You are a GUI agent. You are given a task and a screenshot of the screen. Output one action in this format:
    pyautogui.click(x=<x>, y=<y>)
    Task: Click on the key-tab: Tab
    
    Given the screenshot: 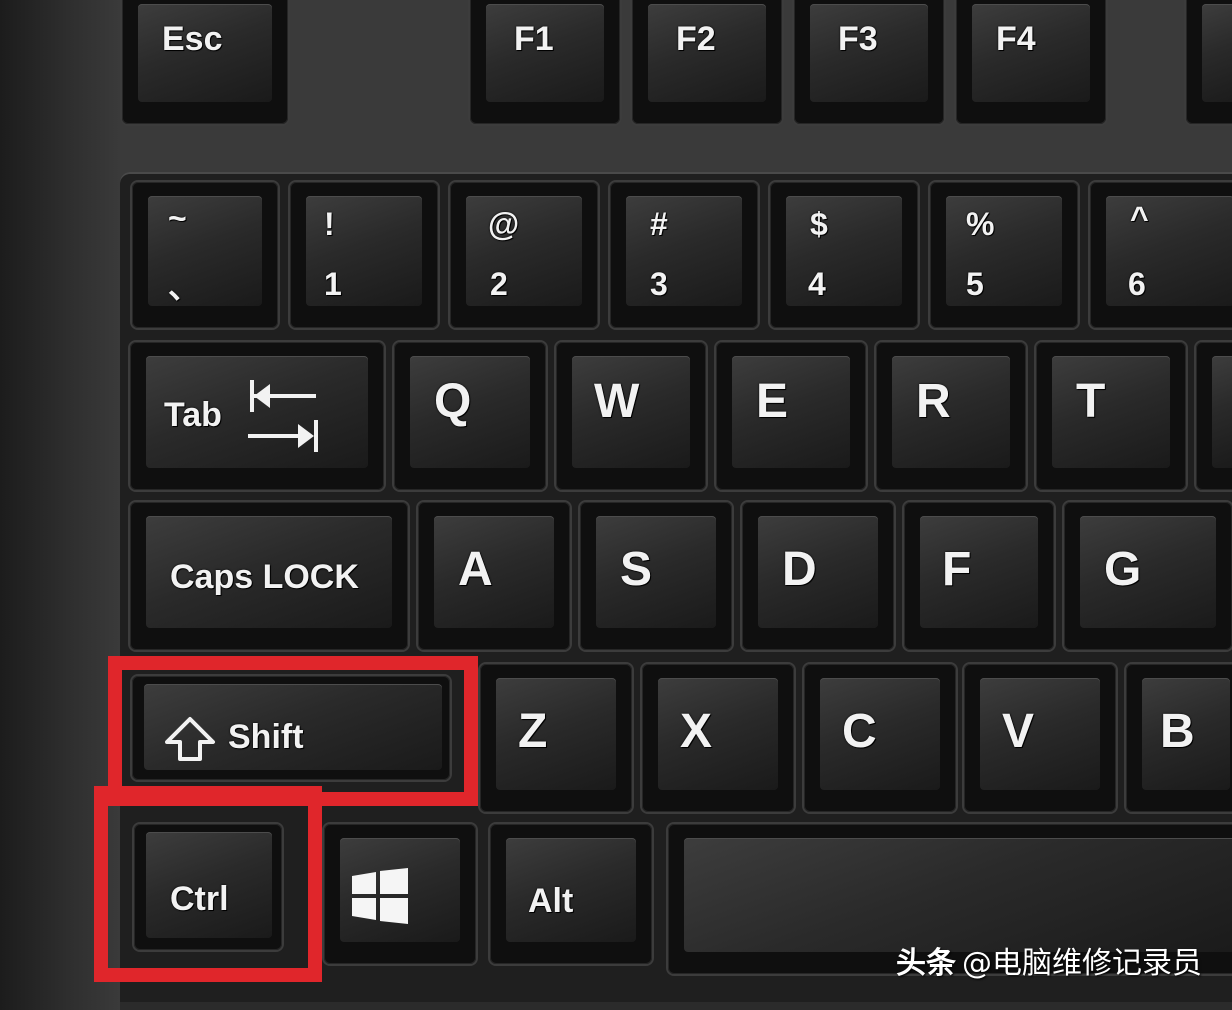 What is the action you would take?
    pyautogui.click(x=257, y=416)
    